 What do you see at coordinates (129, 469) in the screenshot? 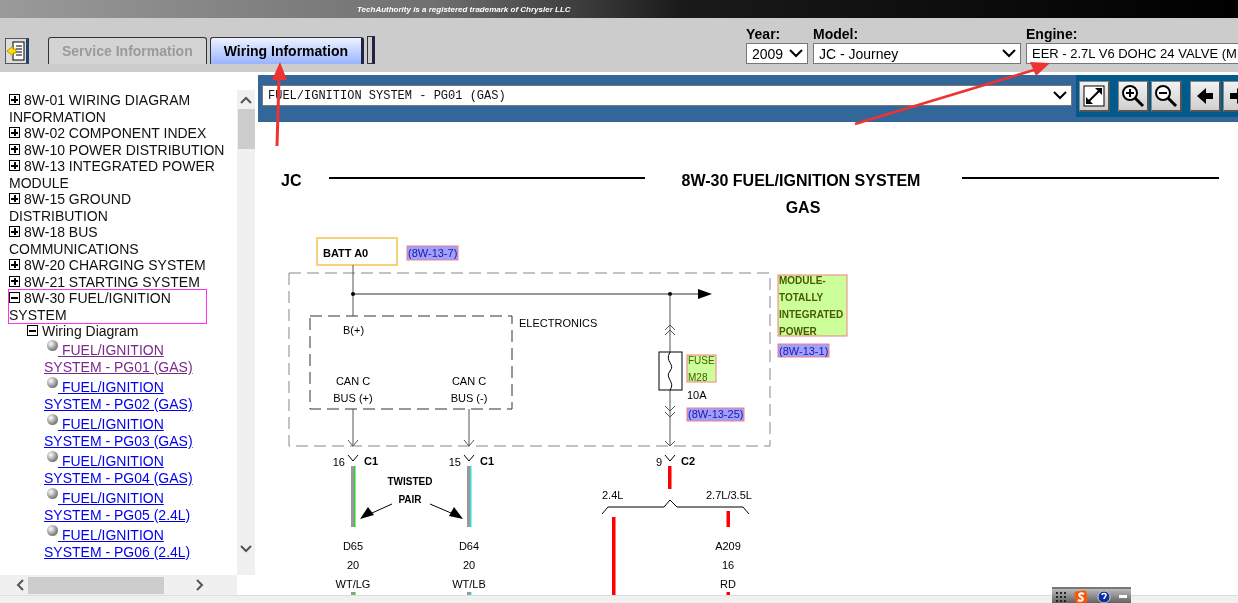
I see `page-link: FUEL/IGNITION SYSTEM - PG04 (GAS)` at bounding box center [129, 469].